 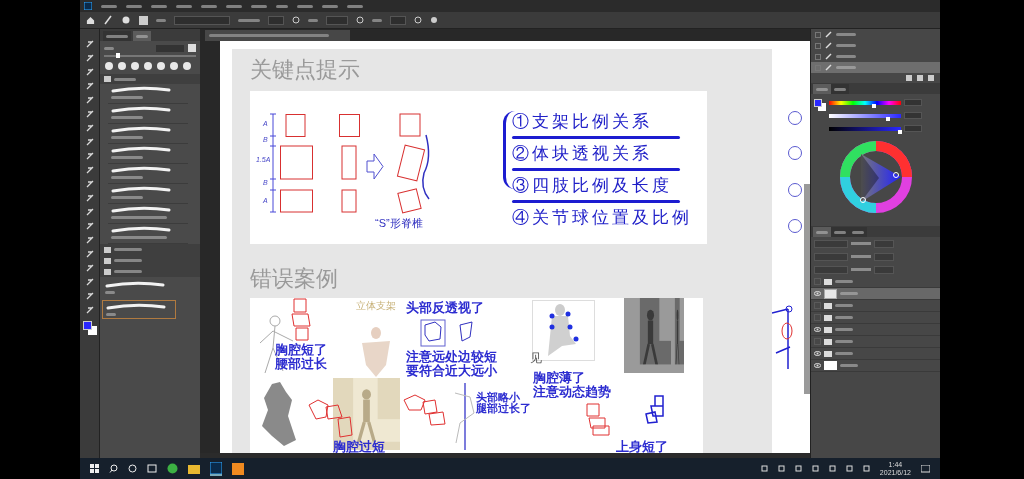 What do you see at coordinates (925, 468) in the screenshot?
I see `notification-icon` at bounding box center [925, 468].